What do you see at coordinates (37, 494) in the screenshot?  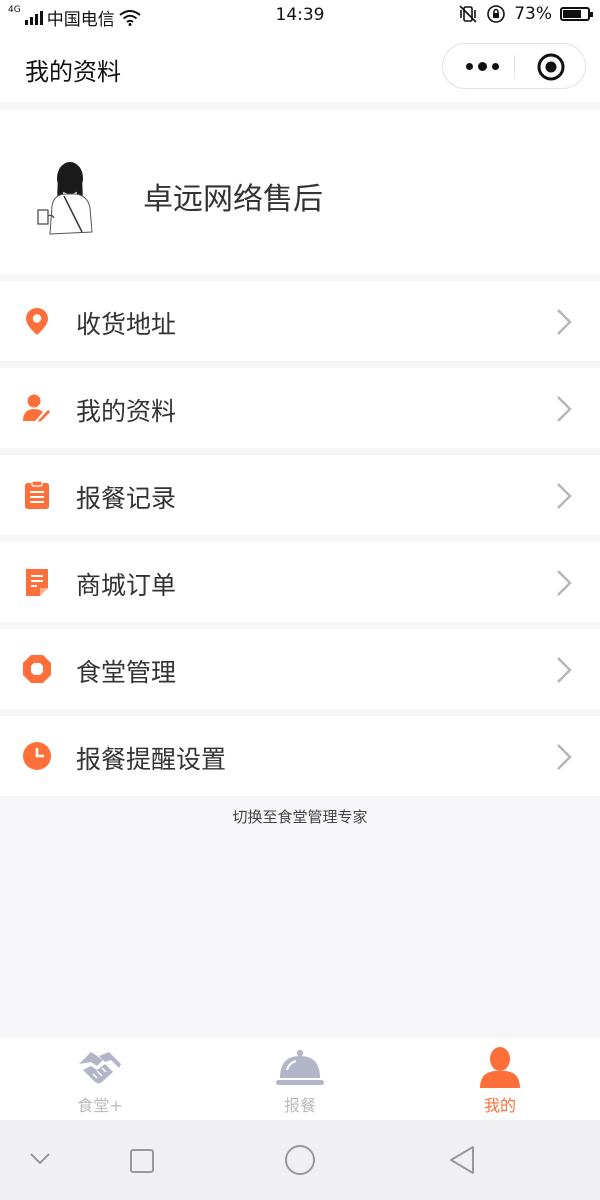 I see `clipboard-icon` at bounding box center [37, 494].